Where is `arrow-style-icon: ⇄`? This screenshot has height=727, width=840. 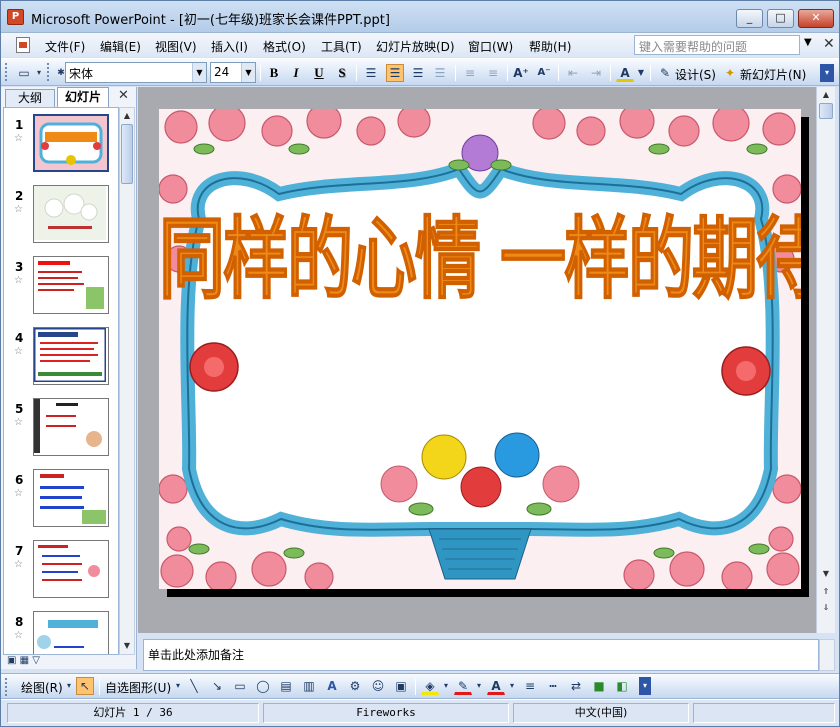 arrow-style-icon: ⇄ is located at coordinates (576, 686).